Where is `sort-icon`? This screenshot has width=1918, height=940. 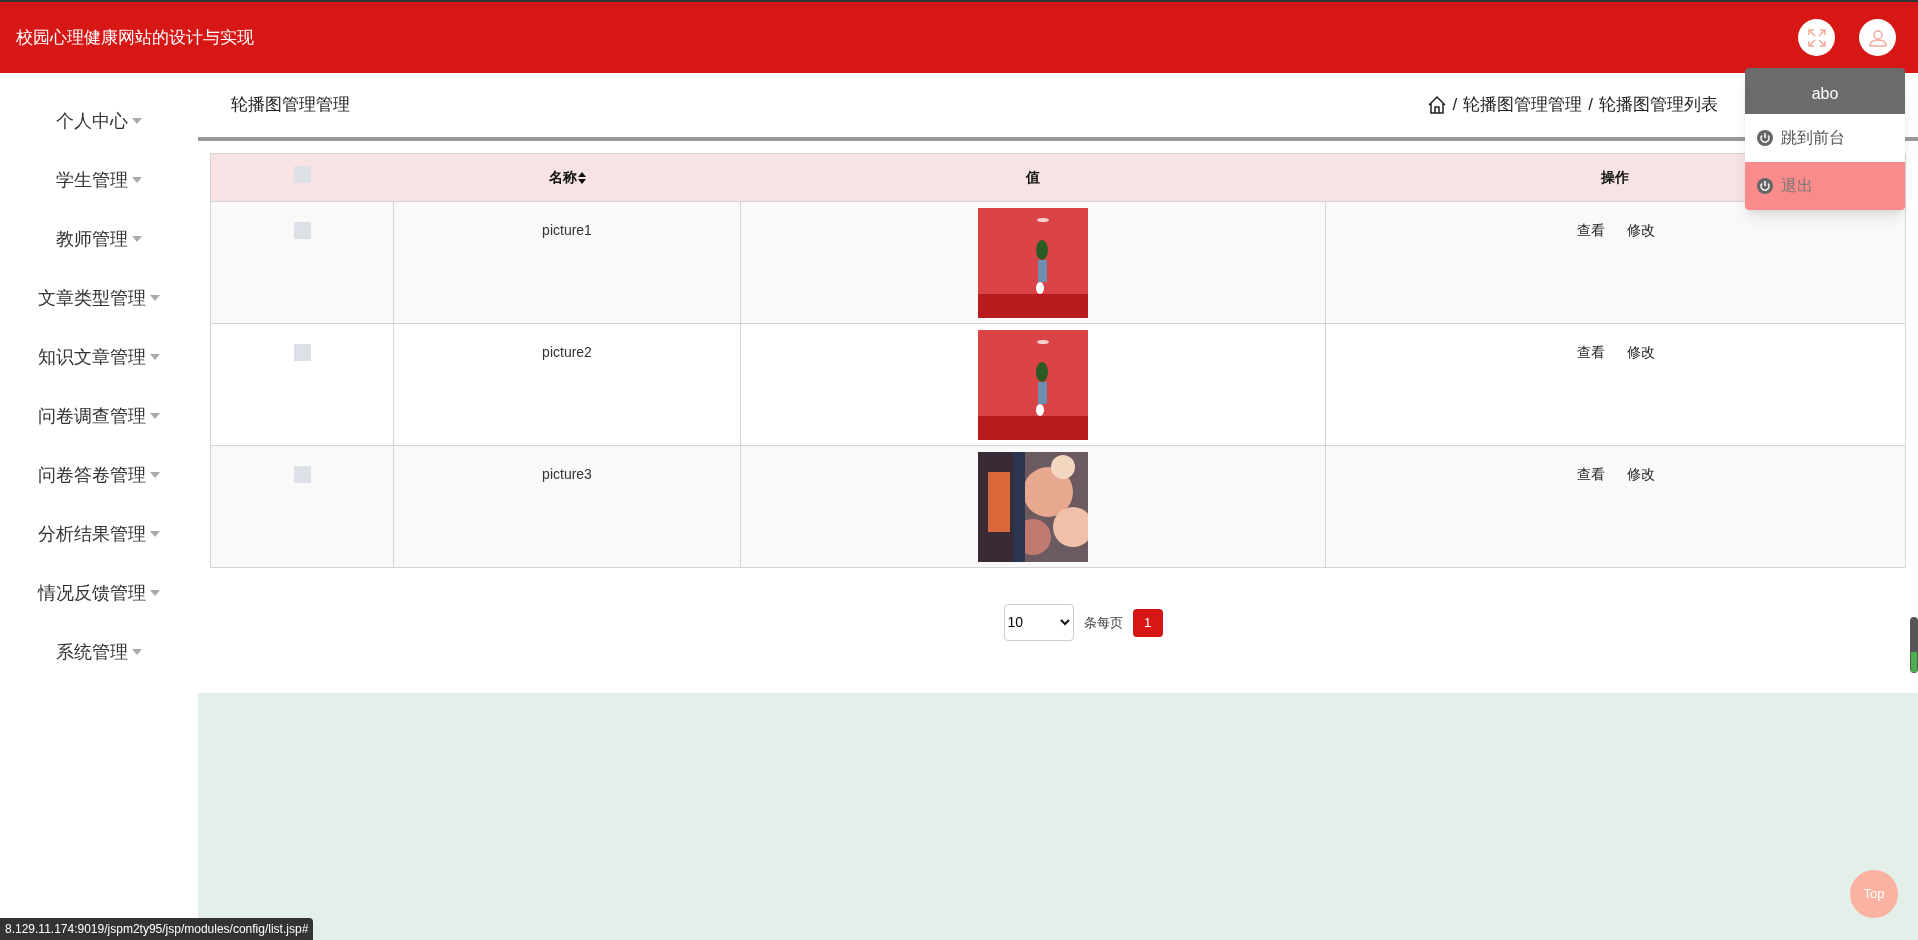
sort-icon is located at coordinates (581, 178).